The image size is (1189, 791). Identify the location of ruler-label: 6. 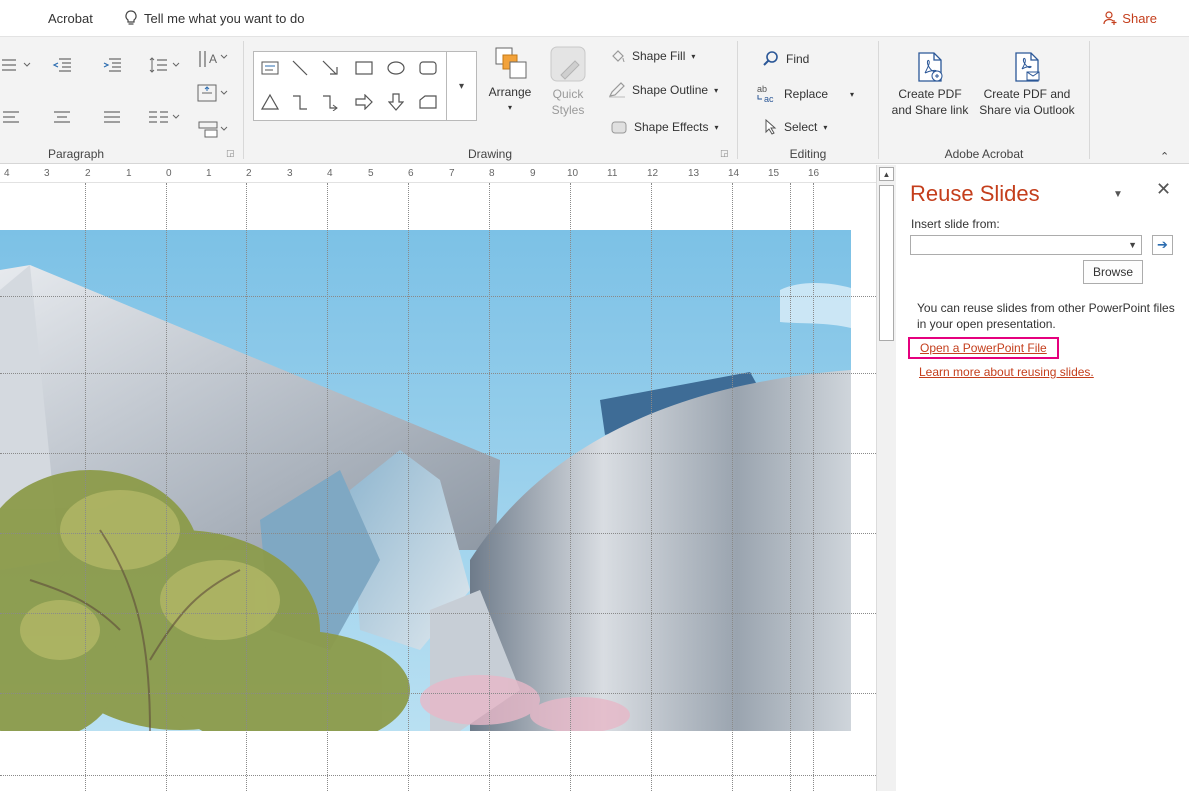
(411, 173).